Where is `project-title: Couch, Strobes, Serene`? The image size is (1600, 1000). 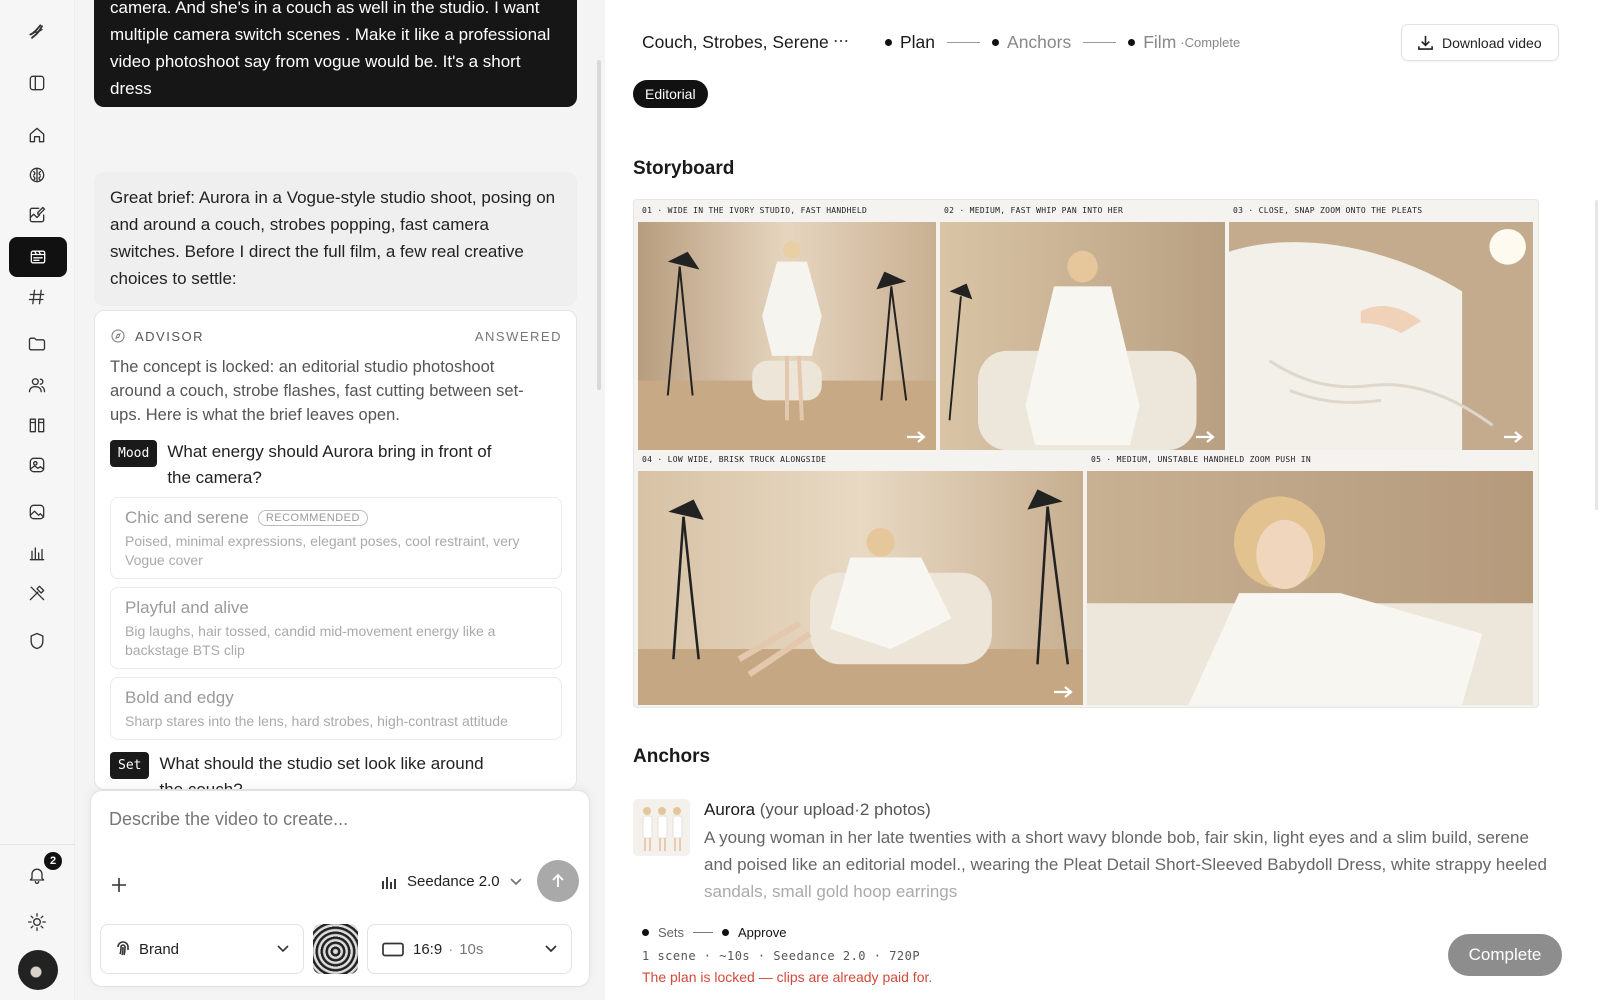 project-title: Couch, Strobes, Serene is located at coordinates (735, 42).